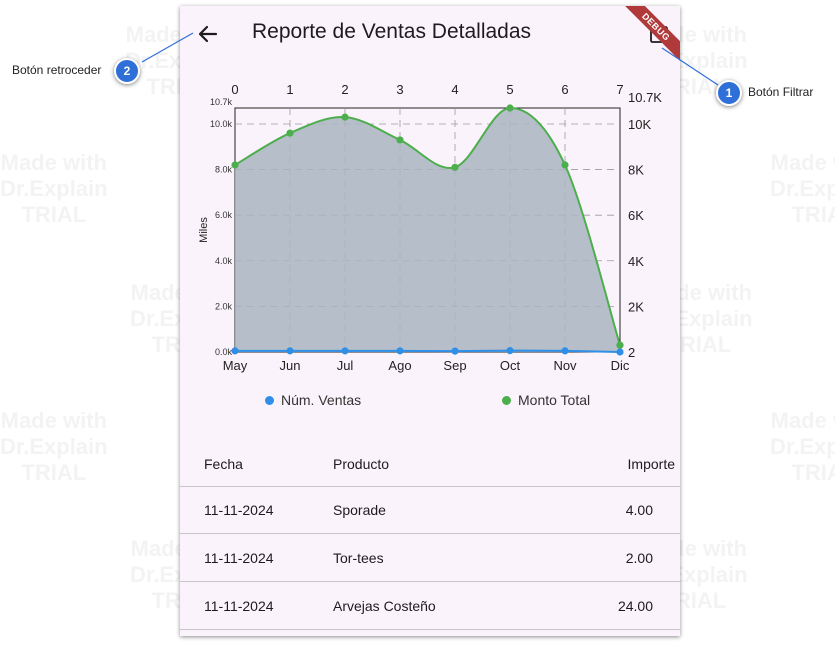 The height and width of the screenshot is (646, 835). What do you see at coordinates (384, 606) in the screenshot?
I see `cell-product: Arvejas Costeño` at bounding box center [384, 606].